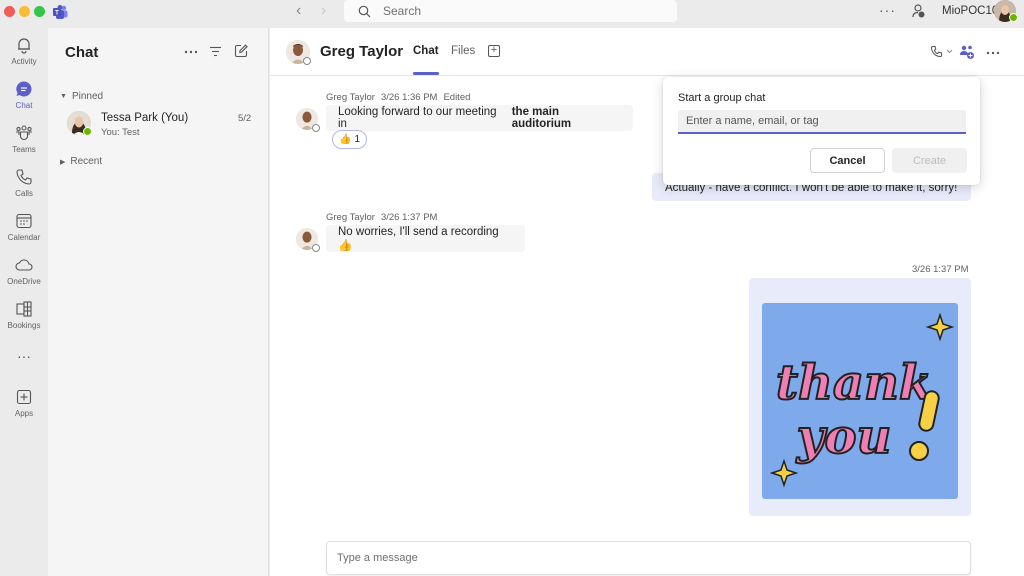  What do you see at coordinates (87, 131) in the screenshot?
I see `presence-available-icon` at bounding box center [87, 131].